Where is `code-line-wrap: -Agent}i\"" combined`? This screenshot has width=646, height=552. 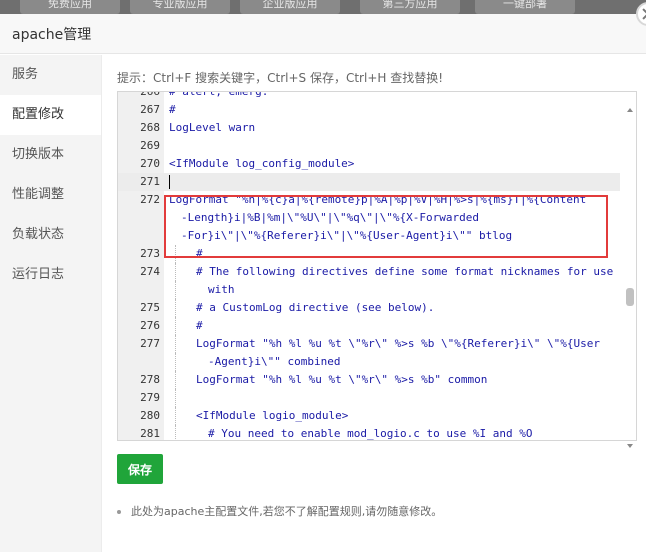
code-line-wrap: -Agent}i\"" combined is located at coordinates (369, 362).